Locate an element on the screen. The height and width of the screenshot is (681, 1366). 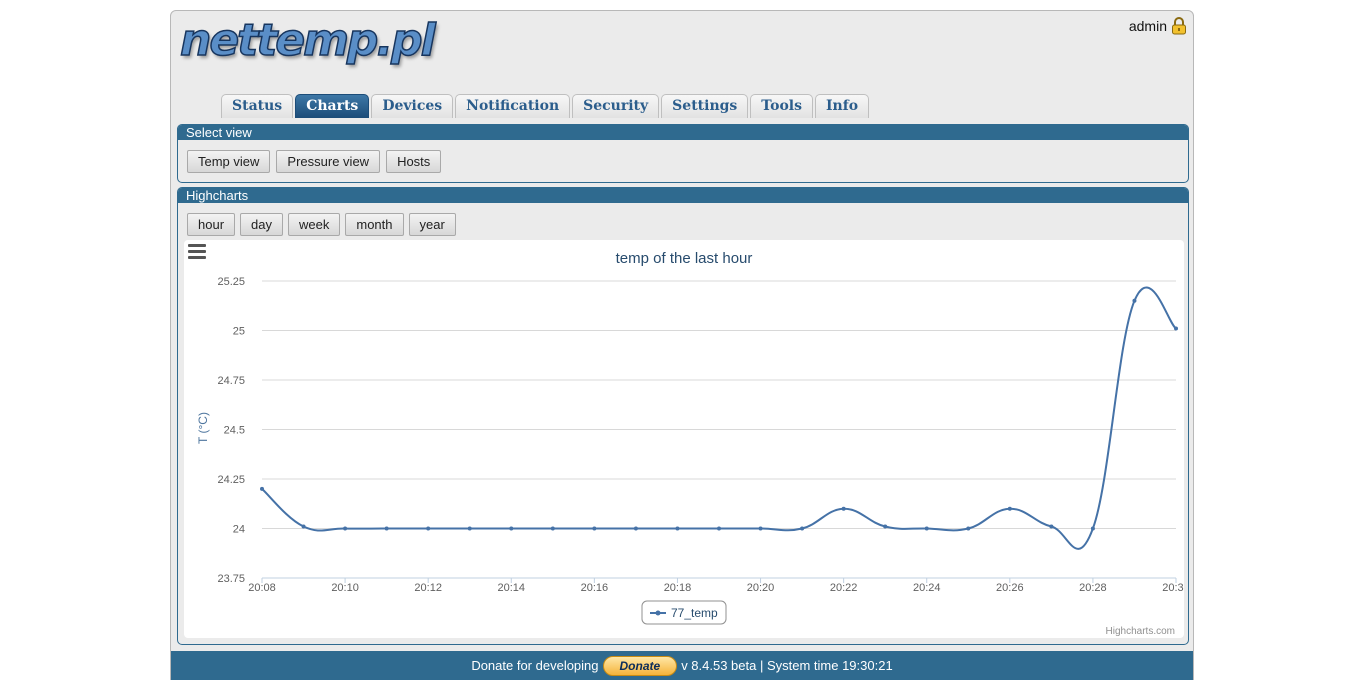
chart-title: temp of the last hour is located at coordinates (684, 258).